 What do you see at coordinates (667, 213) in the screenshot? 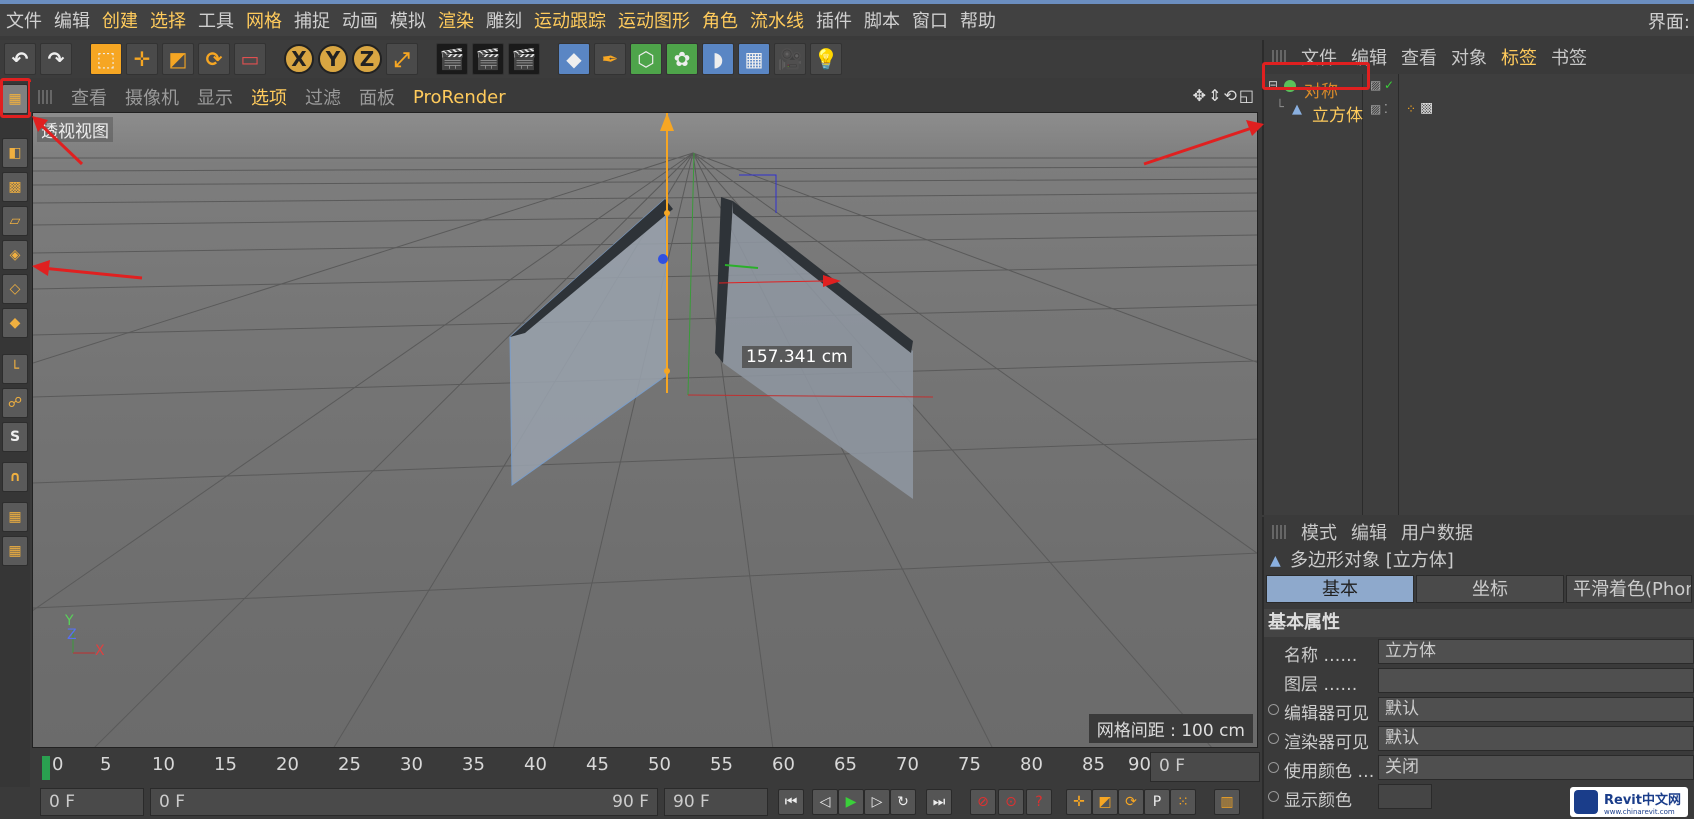
I see `handle-point-top` at bounding box center [667, 213].